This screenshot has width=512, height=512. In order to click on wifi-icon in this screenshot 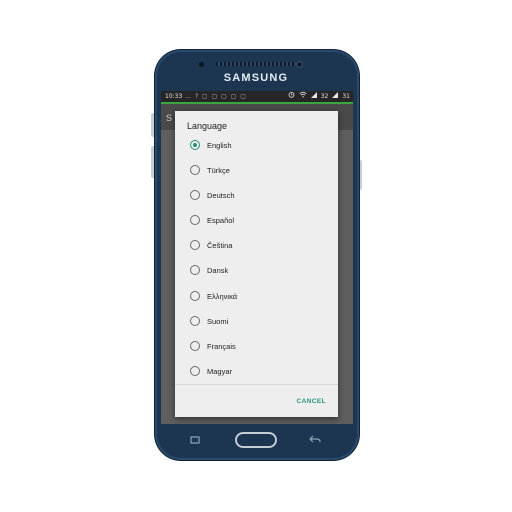, I will do `click(303, 96)`.